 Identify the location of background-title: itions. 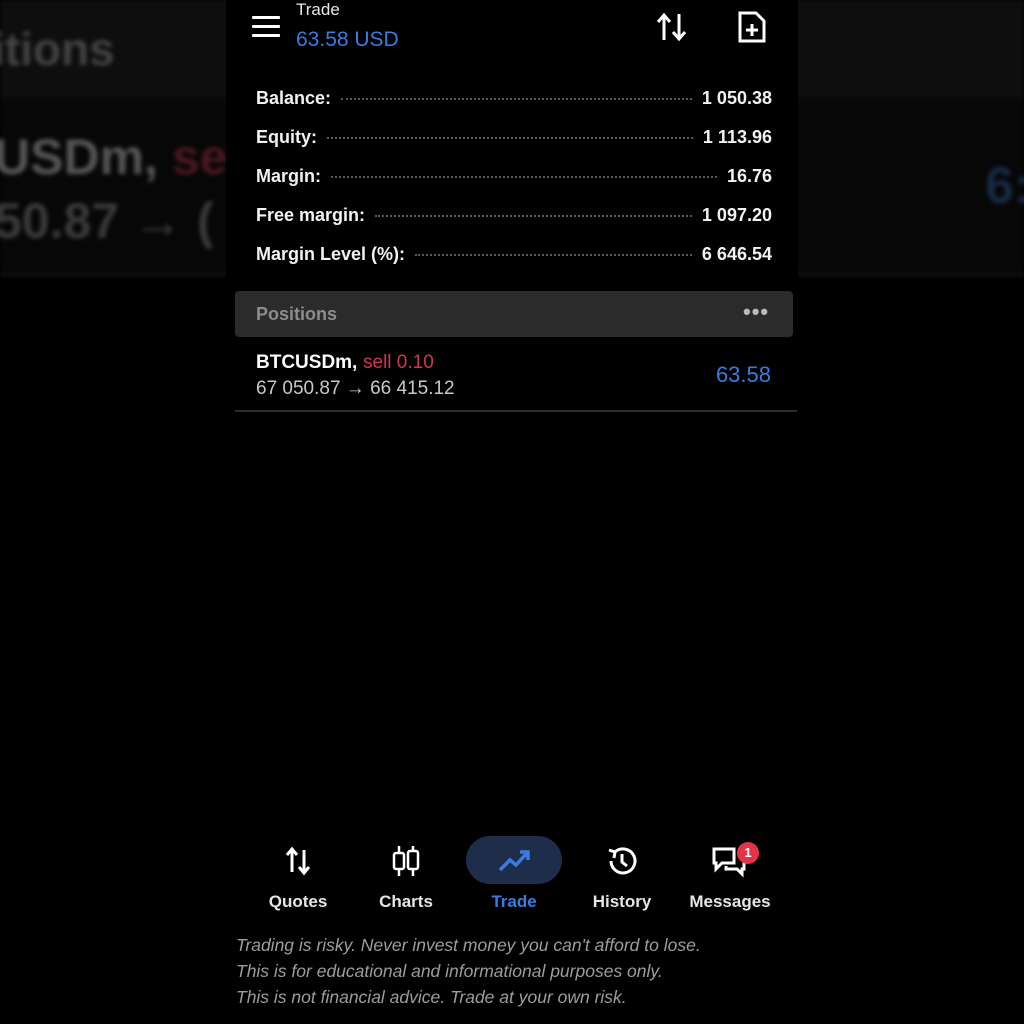
(57, 49).